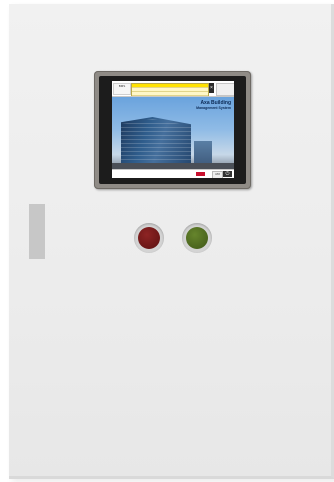 This screenshot has height=482, width=334. I want to click on menu-button: ABB, so click(217, 174).